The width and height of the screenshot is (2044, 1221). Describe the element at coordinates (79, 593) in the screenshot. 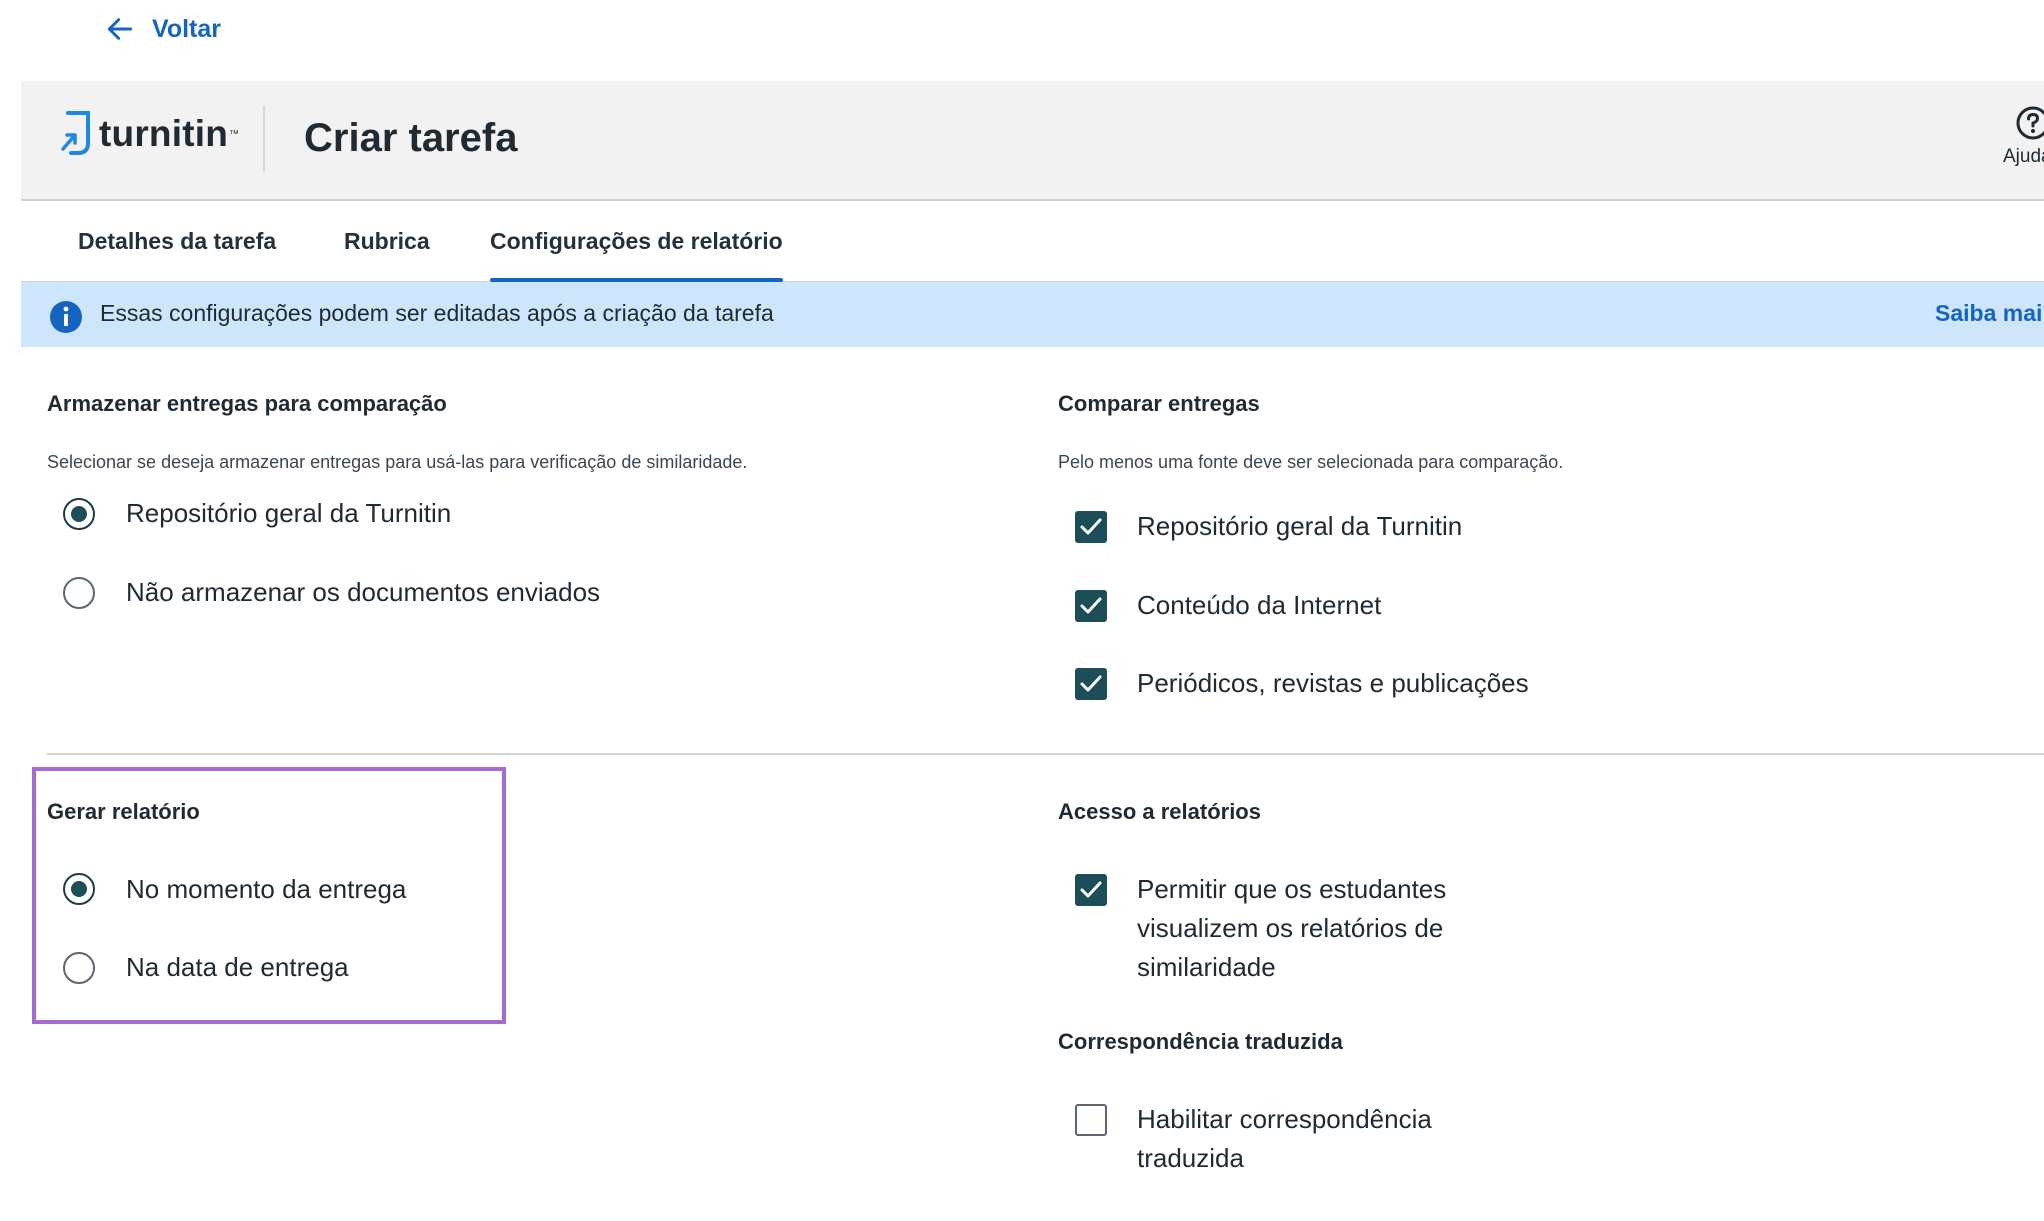

I see `radio-store-none` at that location.